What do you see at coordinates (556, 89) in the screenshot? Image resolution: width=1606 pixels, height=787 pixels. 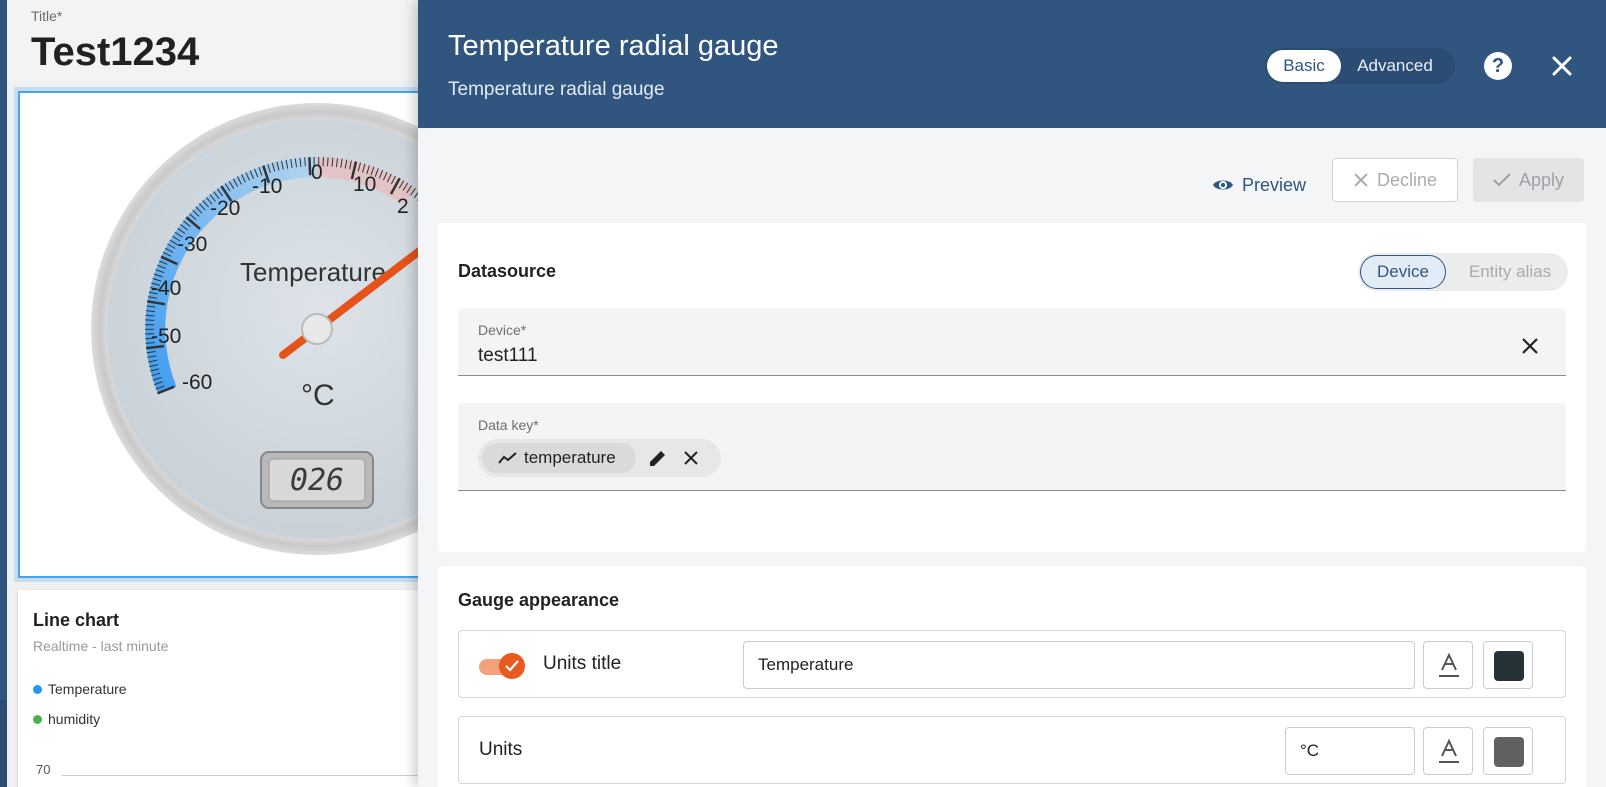 I see `panel-subtitle: Temperature radial gauge` at bounding box center [556, 89].